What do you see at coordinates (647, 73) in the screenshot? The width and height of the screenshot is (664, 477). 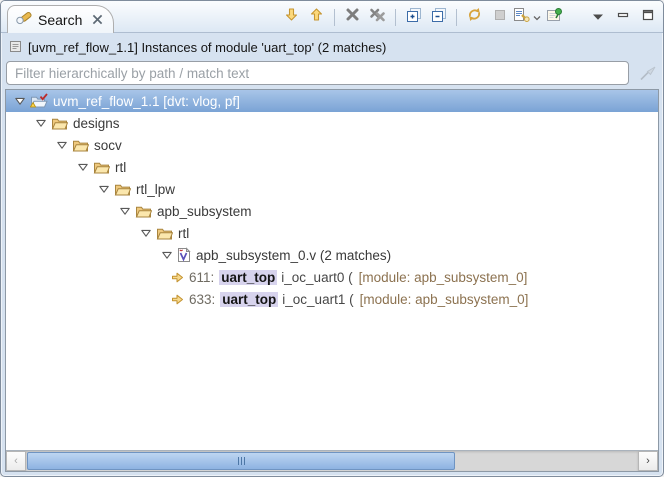 I see `clear-filter-icon` at bounding box center [647, 73].